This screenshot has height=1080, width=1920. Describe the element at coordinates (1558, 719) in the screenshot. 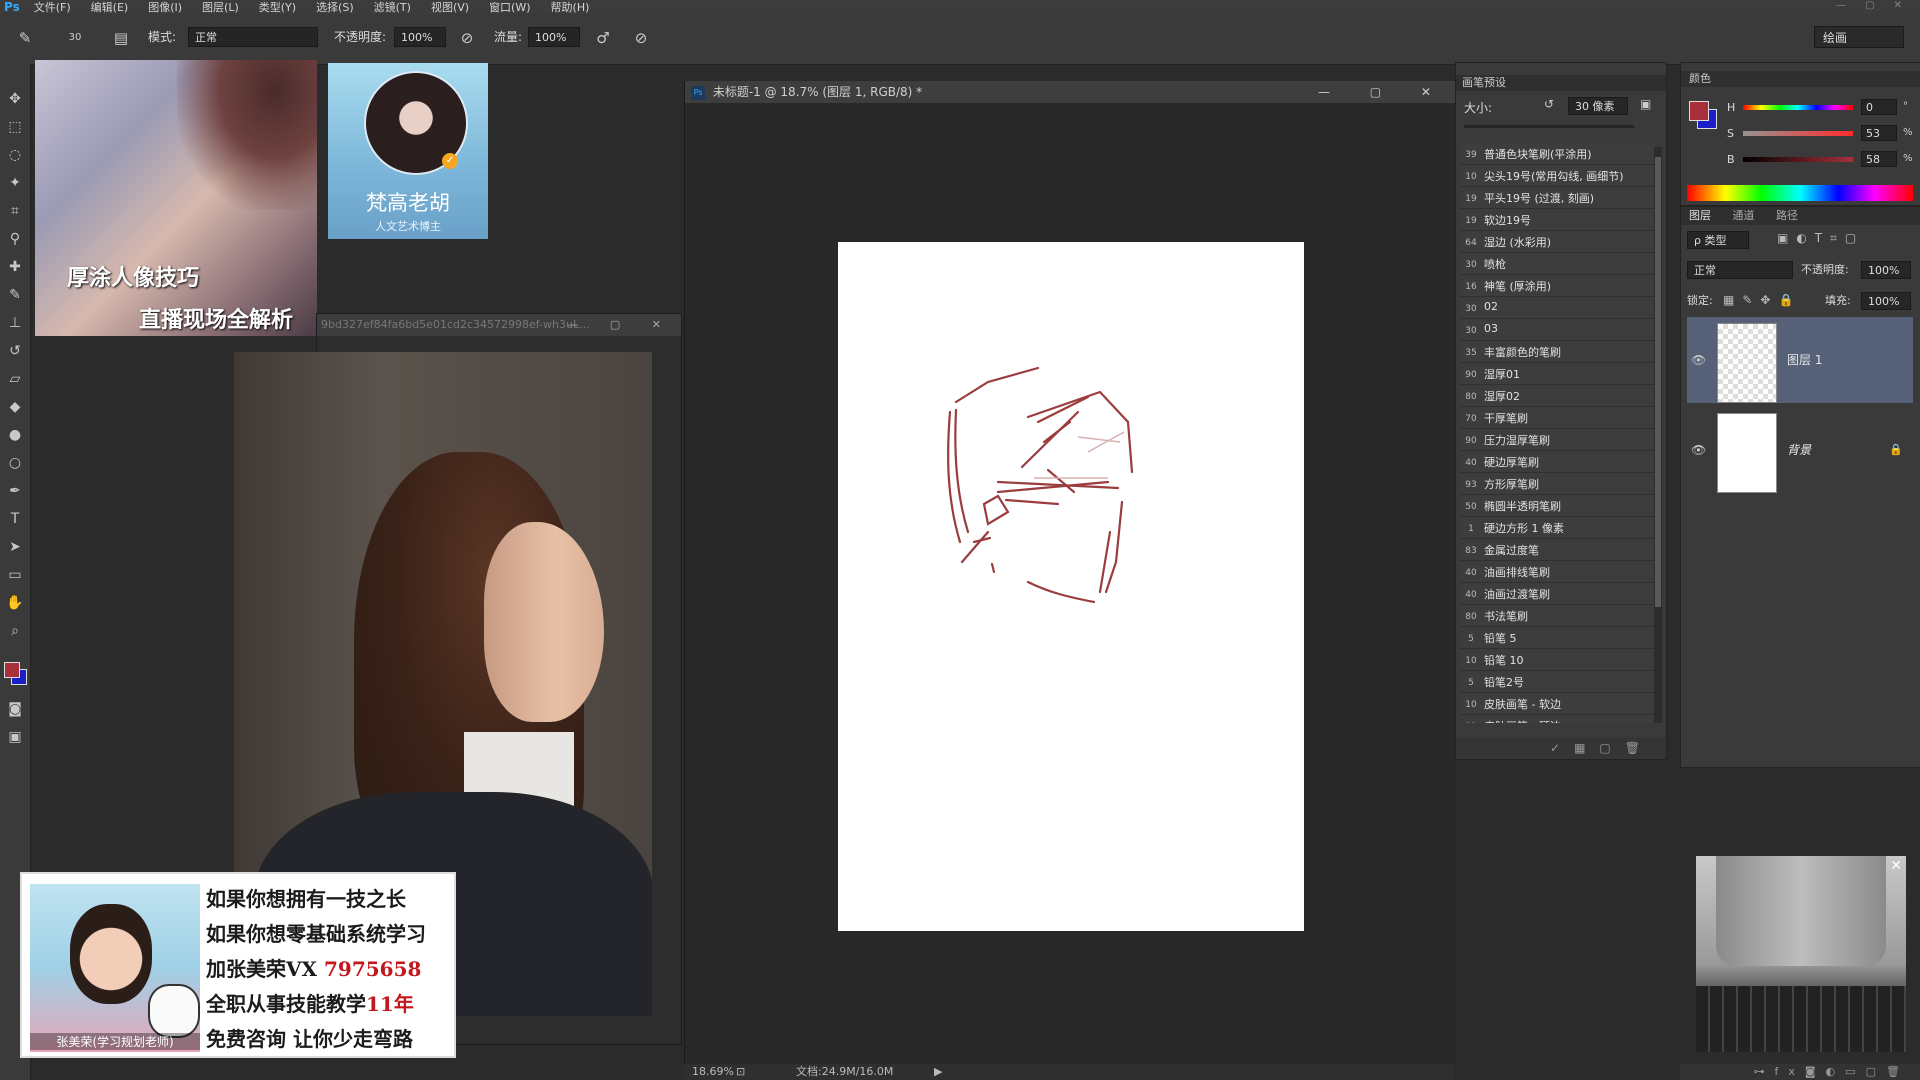

I see `brush-preset-item: 11 皮肤画笔 - 硬边` at that location.